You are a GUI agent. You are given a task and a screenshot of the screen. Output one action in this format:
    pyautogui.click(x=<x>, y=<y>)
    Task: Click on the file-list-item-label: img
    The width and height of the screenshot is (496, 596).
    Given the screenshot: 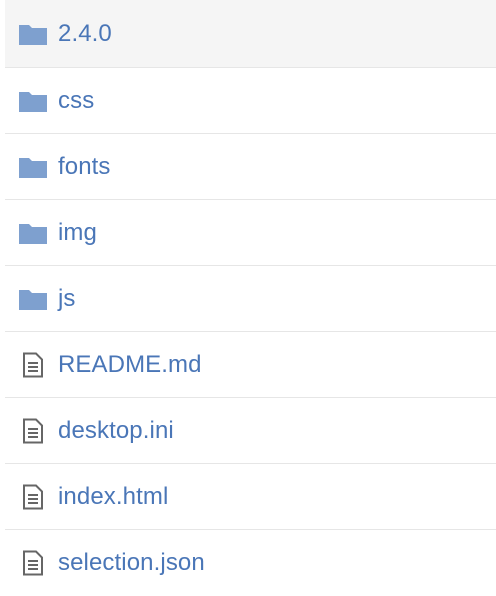 What is the action you would take?
    pyautogui.click(x=77, y=233)
    